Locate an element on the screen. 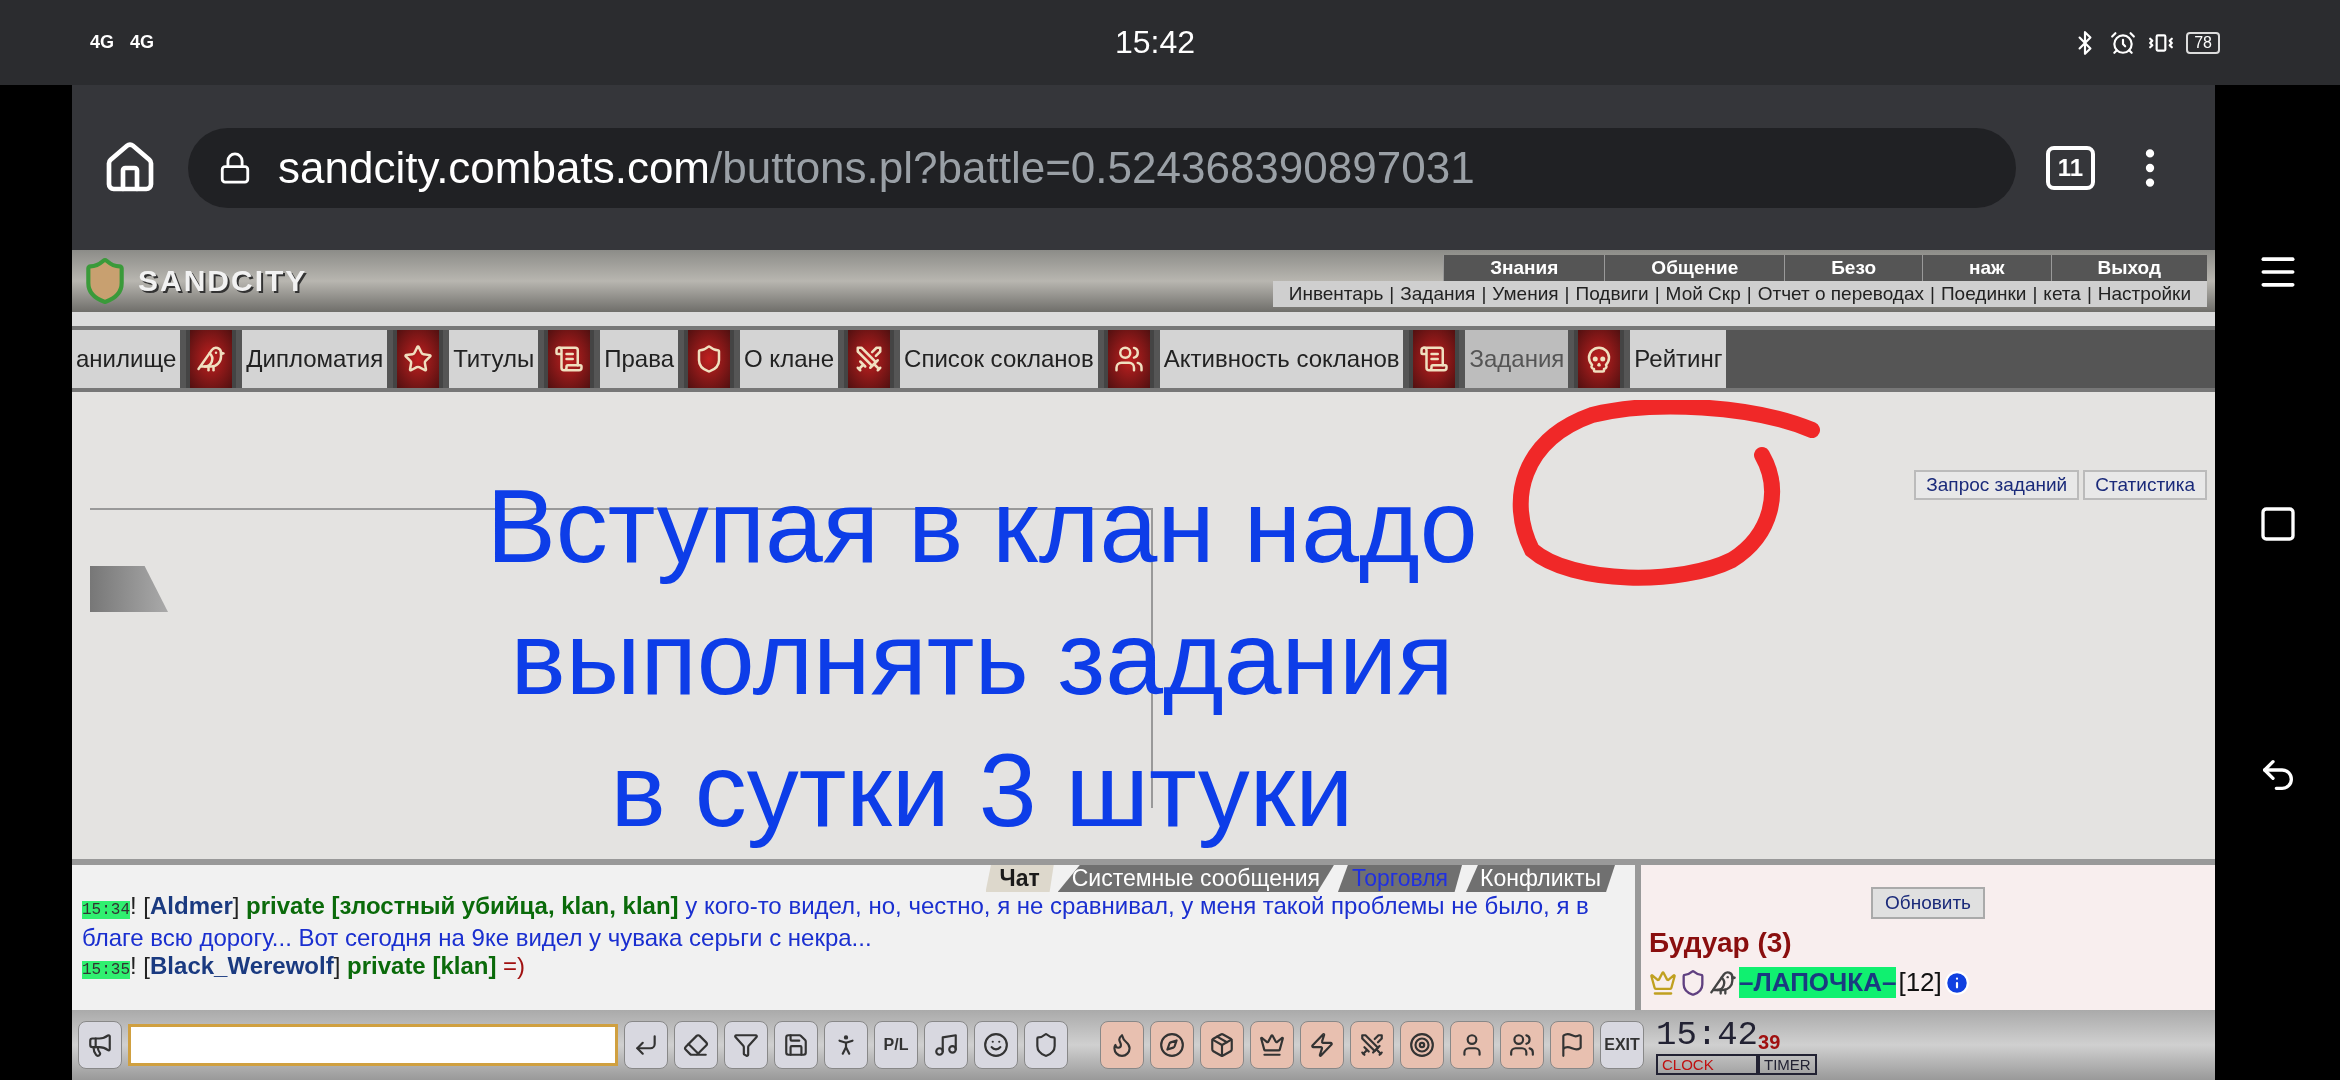 The height and width of the screenshot is (1080, 2340). overlay-caption: в сутки 3 штуки is located at coordinates (982, 790).